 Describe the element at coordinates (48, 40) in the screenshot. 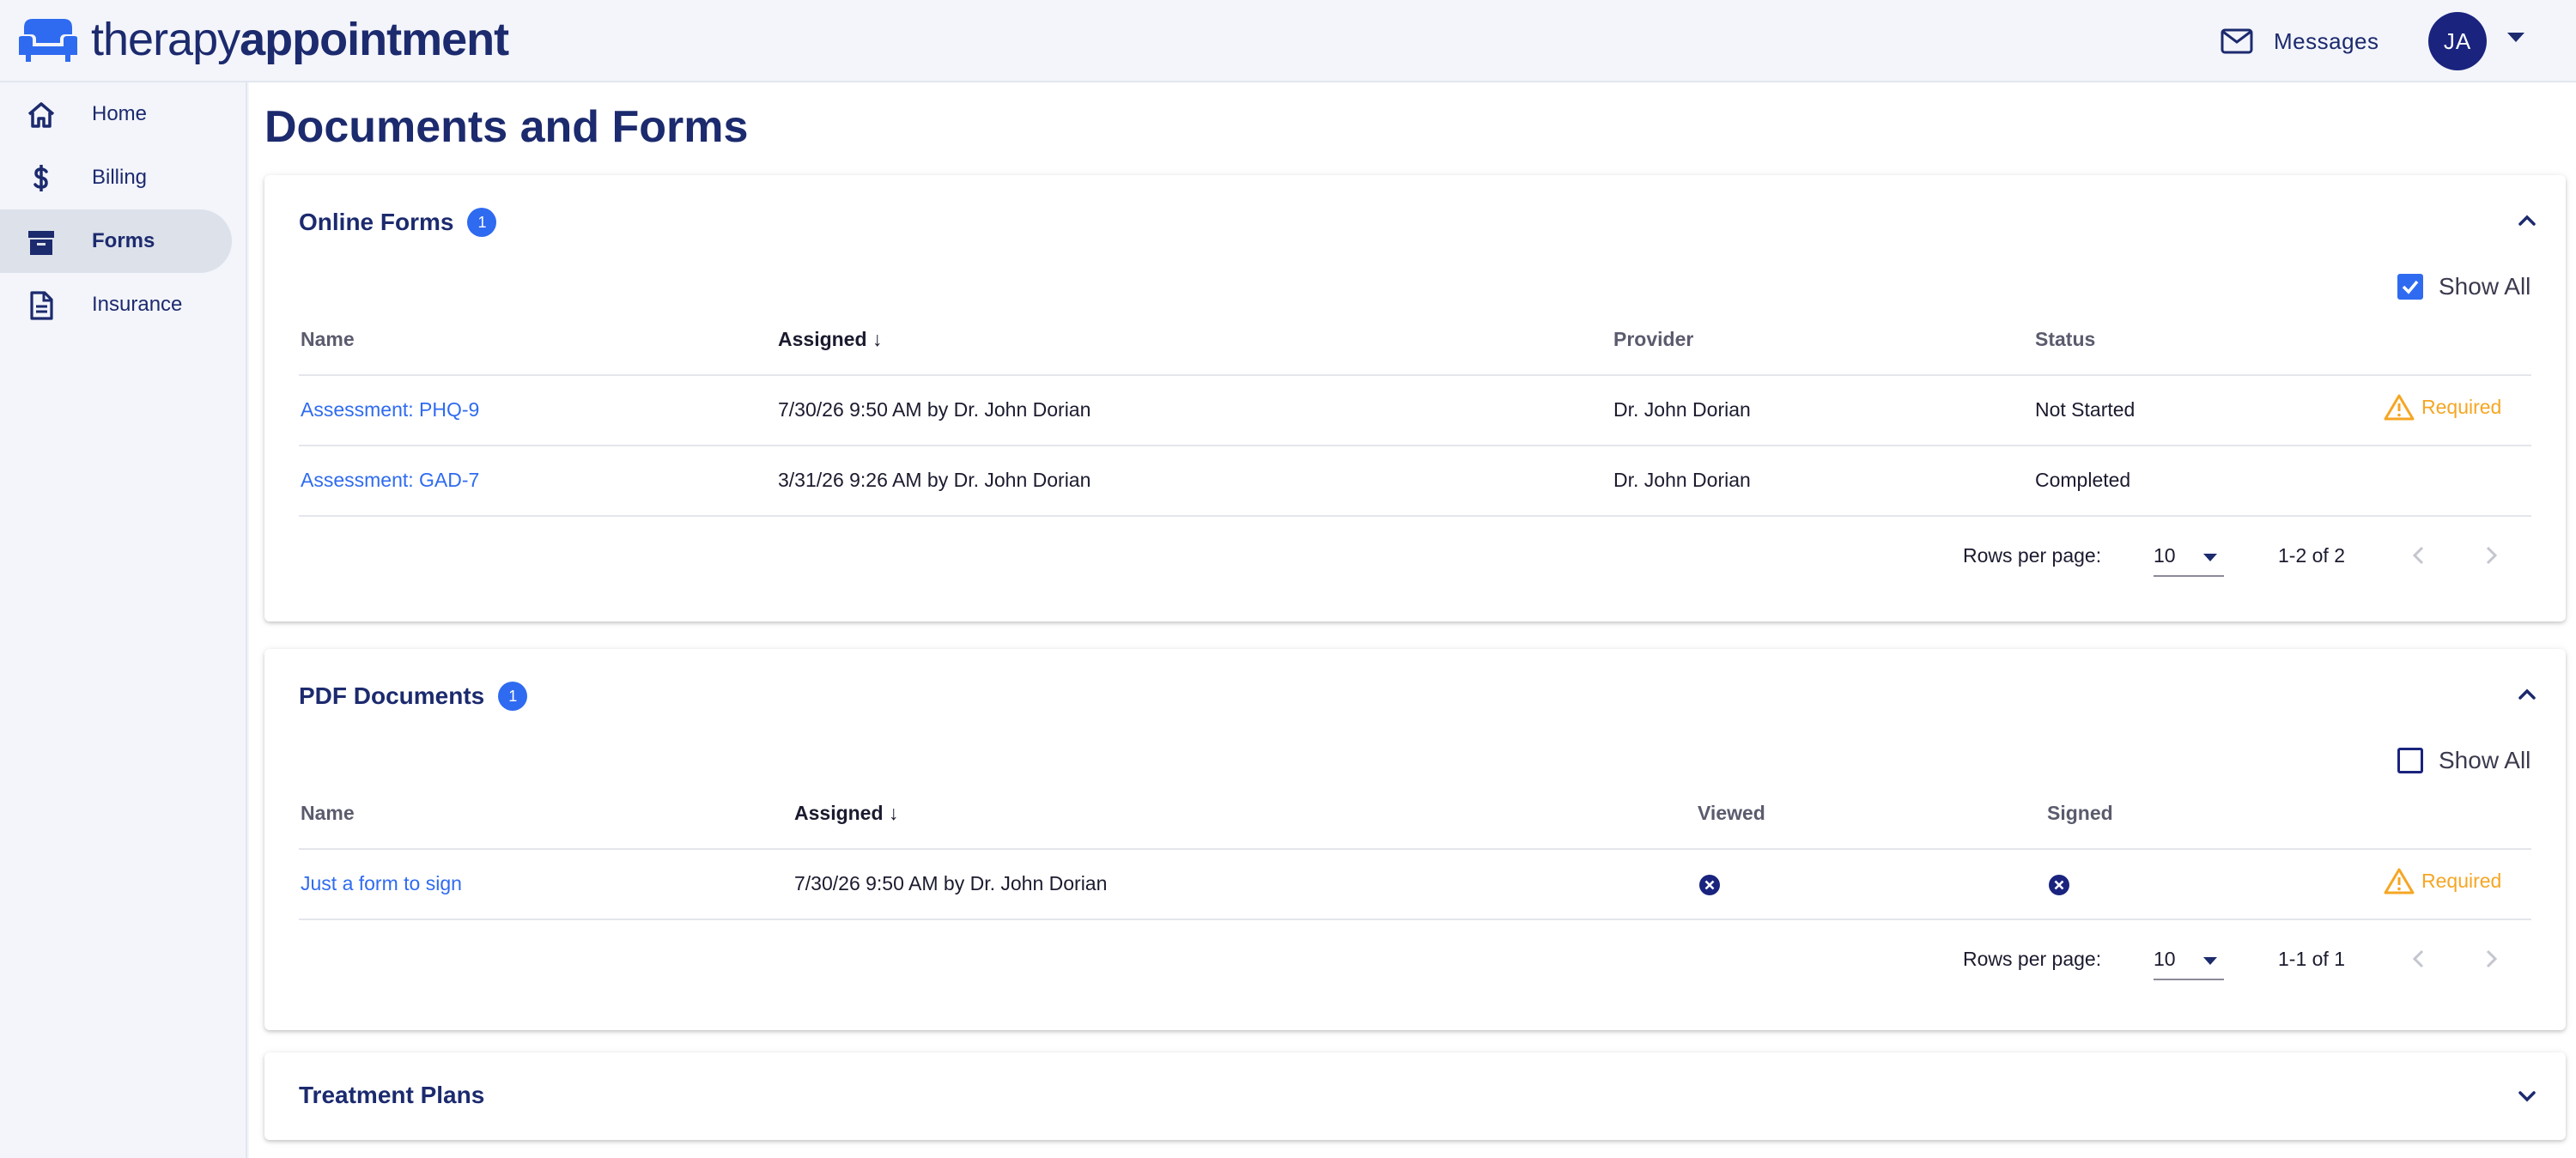

I see `couch-logo-icon` at that location.